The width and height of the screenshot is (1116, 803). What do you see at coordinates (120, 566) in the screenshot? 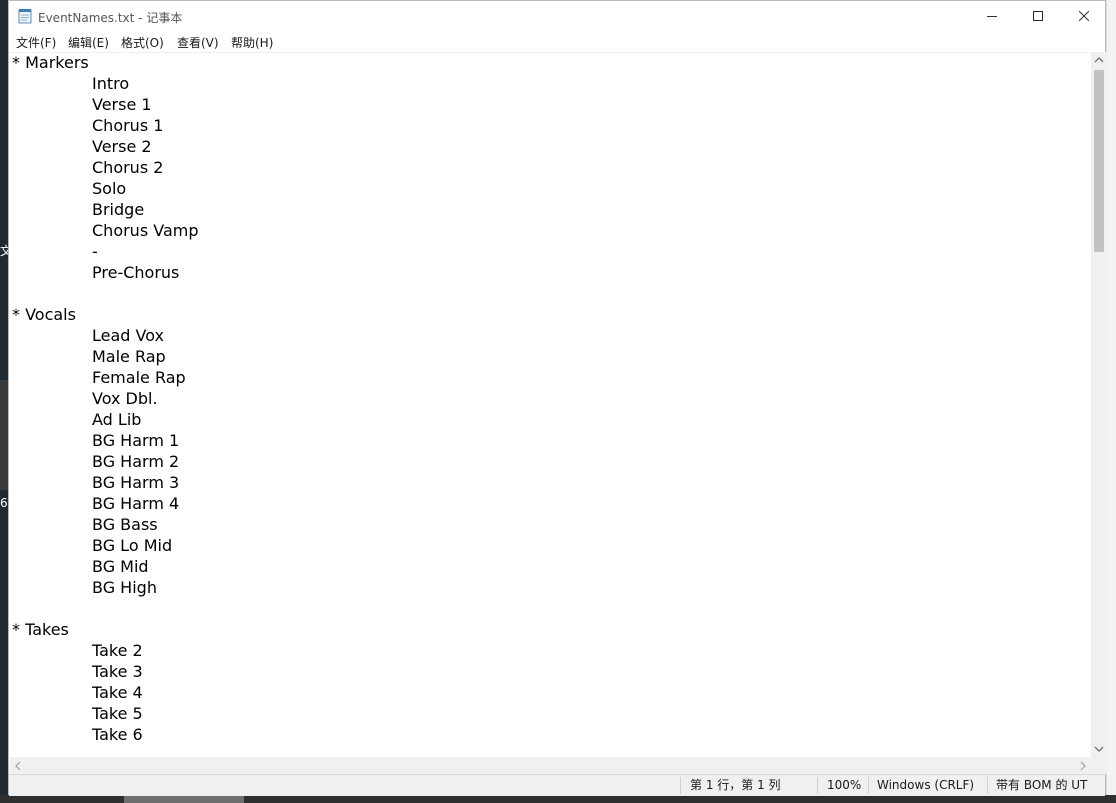
I see `text-line: BG Mid` at bounding box center [120, 566].